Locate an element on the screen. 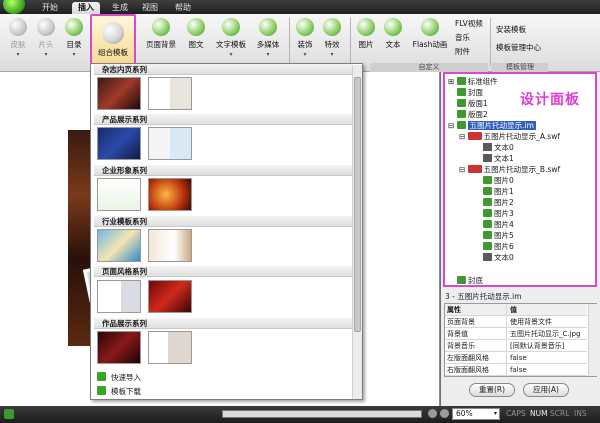  properties-scrollbar is located at coordinates (592, 340).